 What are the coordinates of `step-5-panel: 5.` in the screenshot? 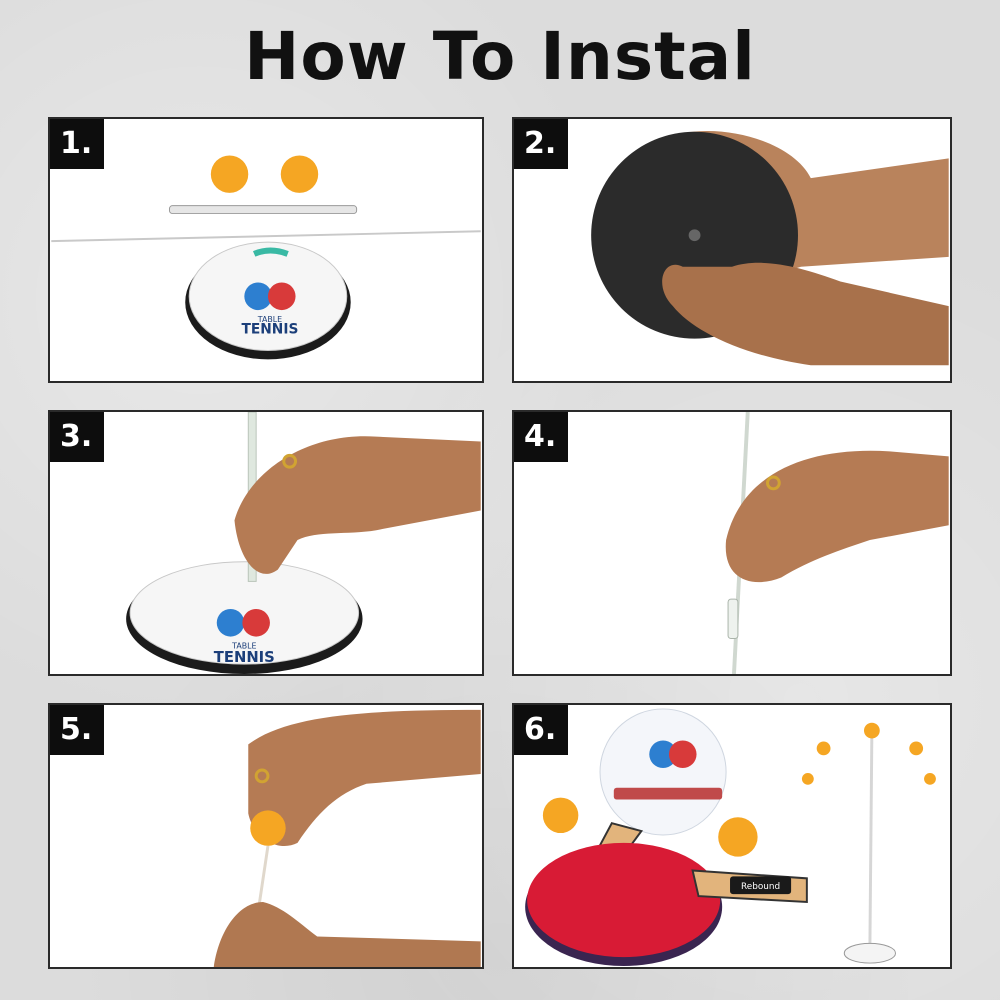 It's located at (266, 836).